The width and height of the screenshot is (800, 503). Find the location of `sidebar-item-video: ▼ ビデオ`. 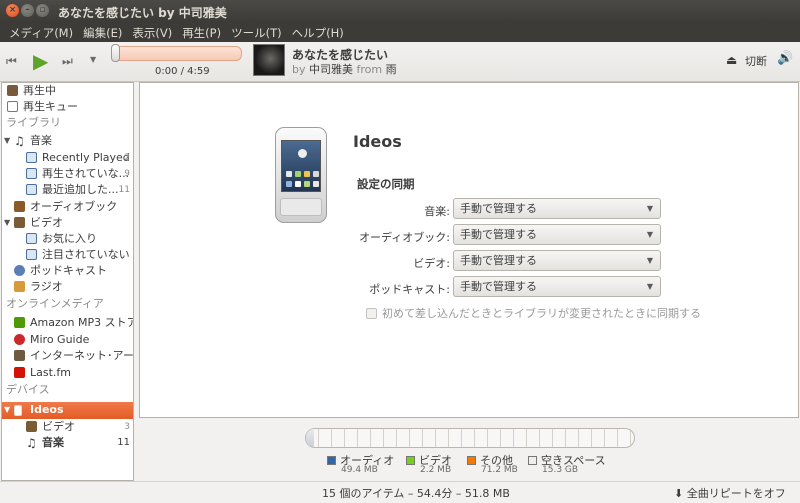

sidebar-item-video: ▼ ビデオ is located at coordinates (67, 223).